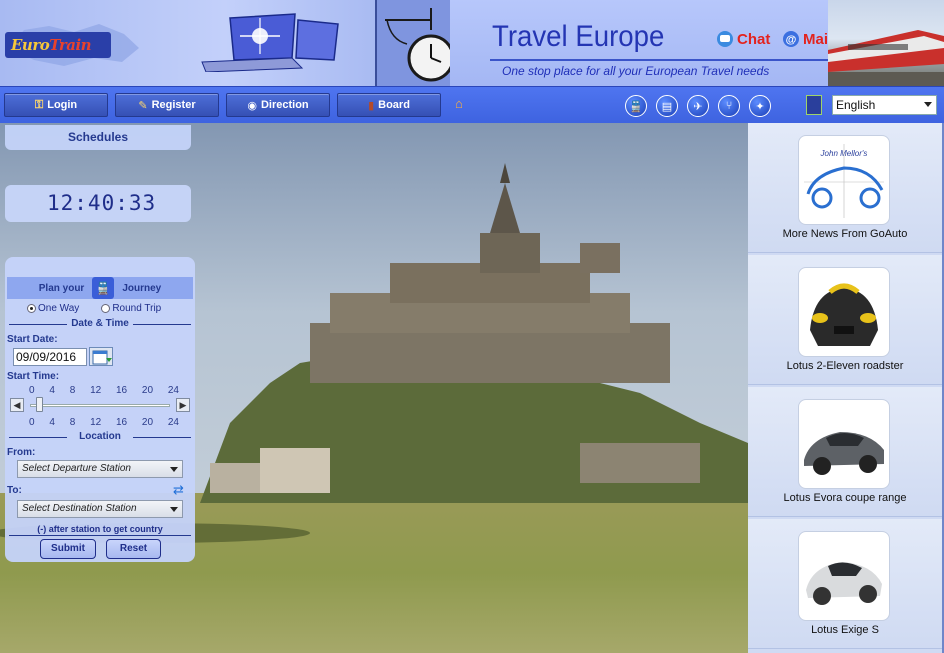  Describe the element at coordinates (270, 42) in the screenshot. I see `devices-graphic` at that location.